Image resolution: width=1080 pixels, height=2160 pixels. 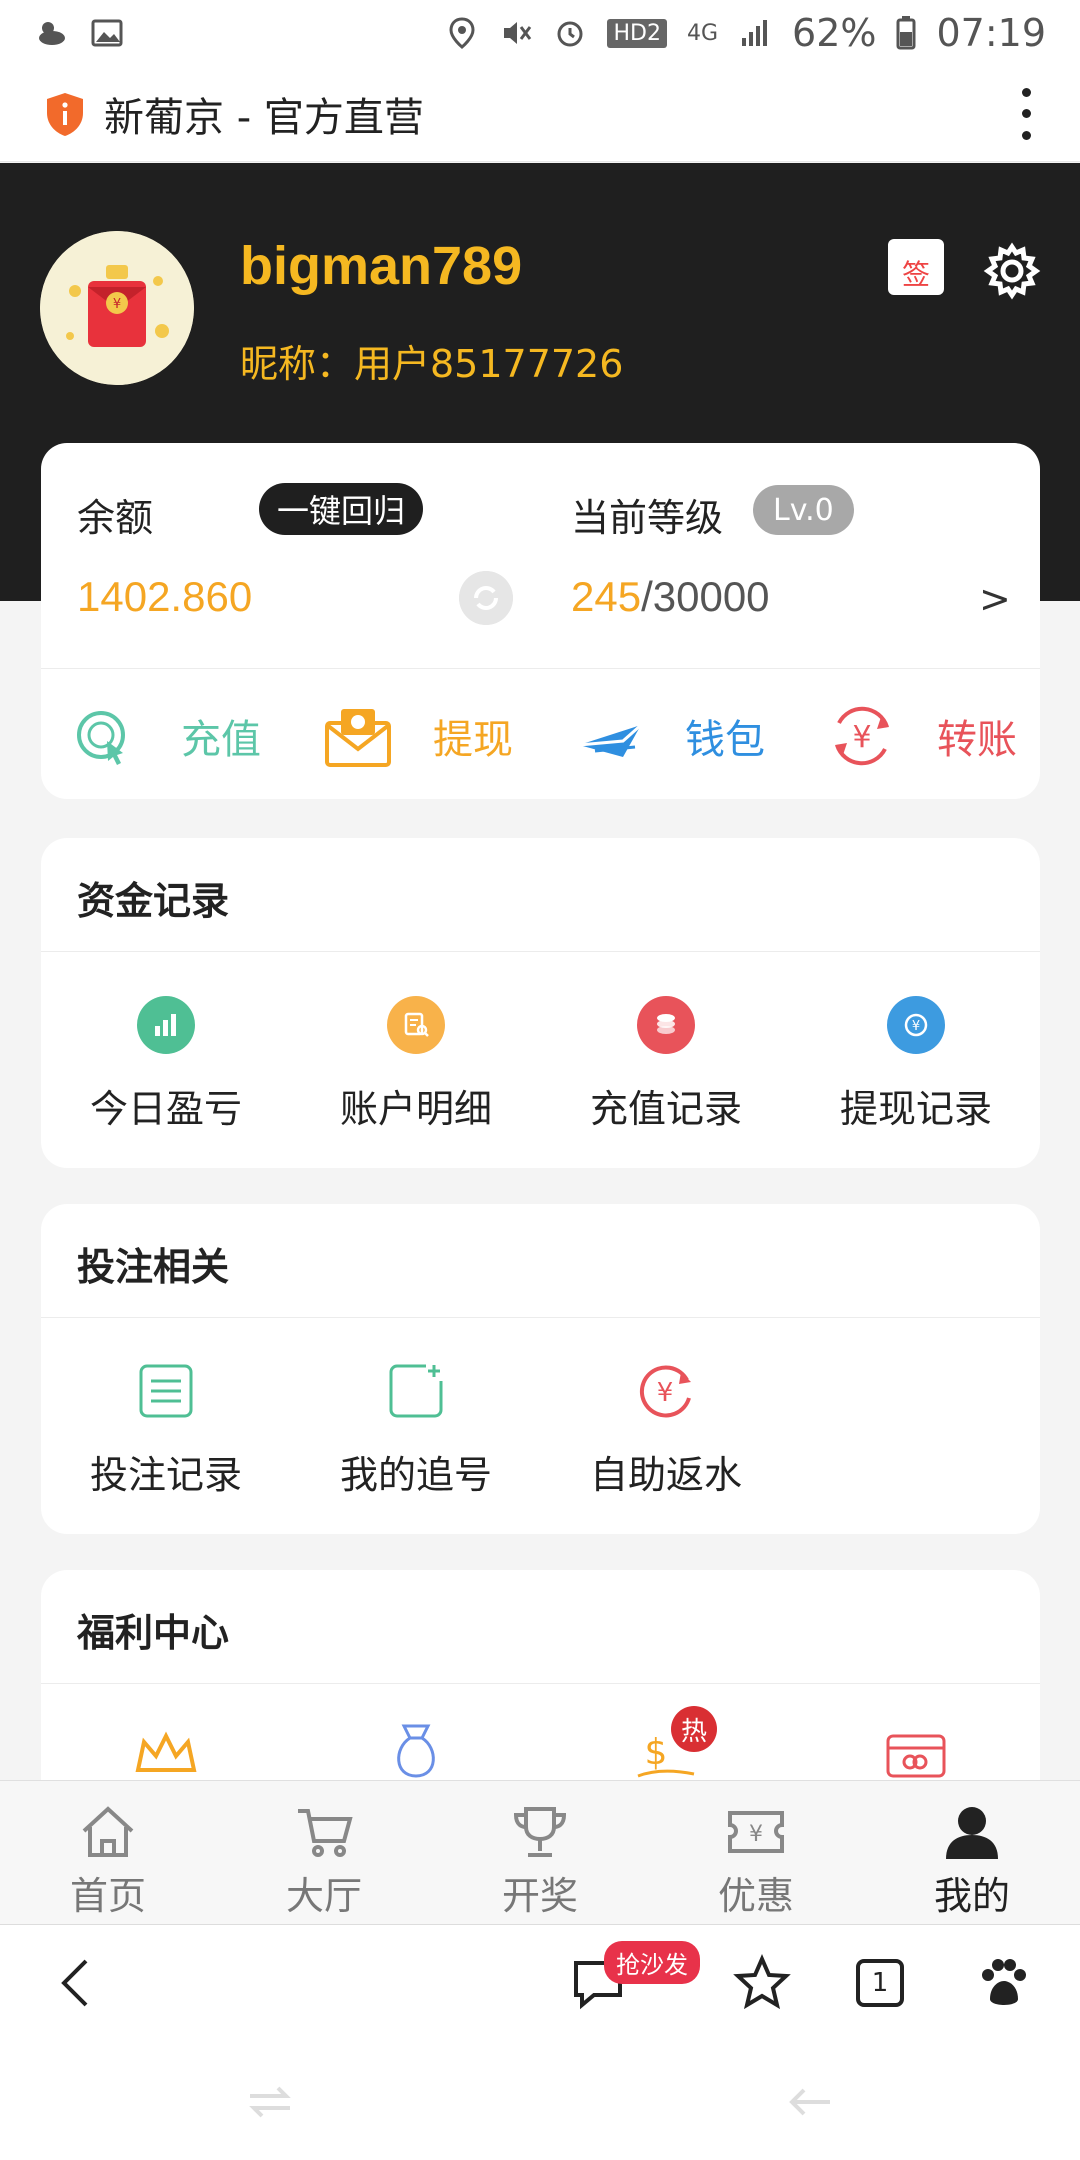 I want to click on level-total: /30000, so click(x=705, y=596).